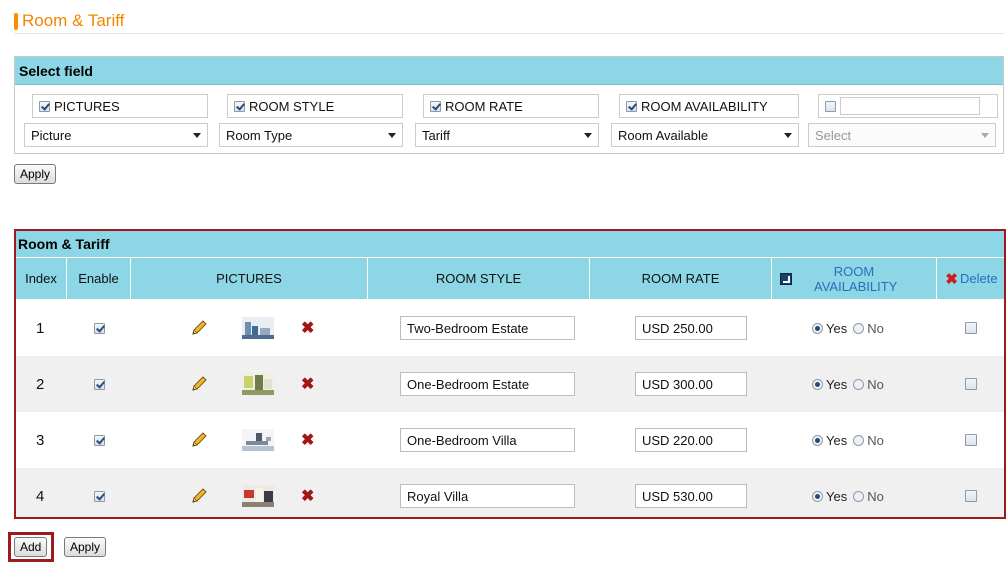  What do you see at coordinates (116, 135) in the screenshot?
I see `select-pictures: Picture` at bounding box center [116, 135].